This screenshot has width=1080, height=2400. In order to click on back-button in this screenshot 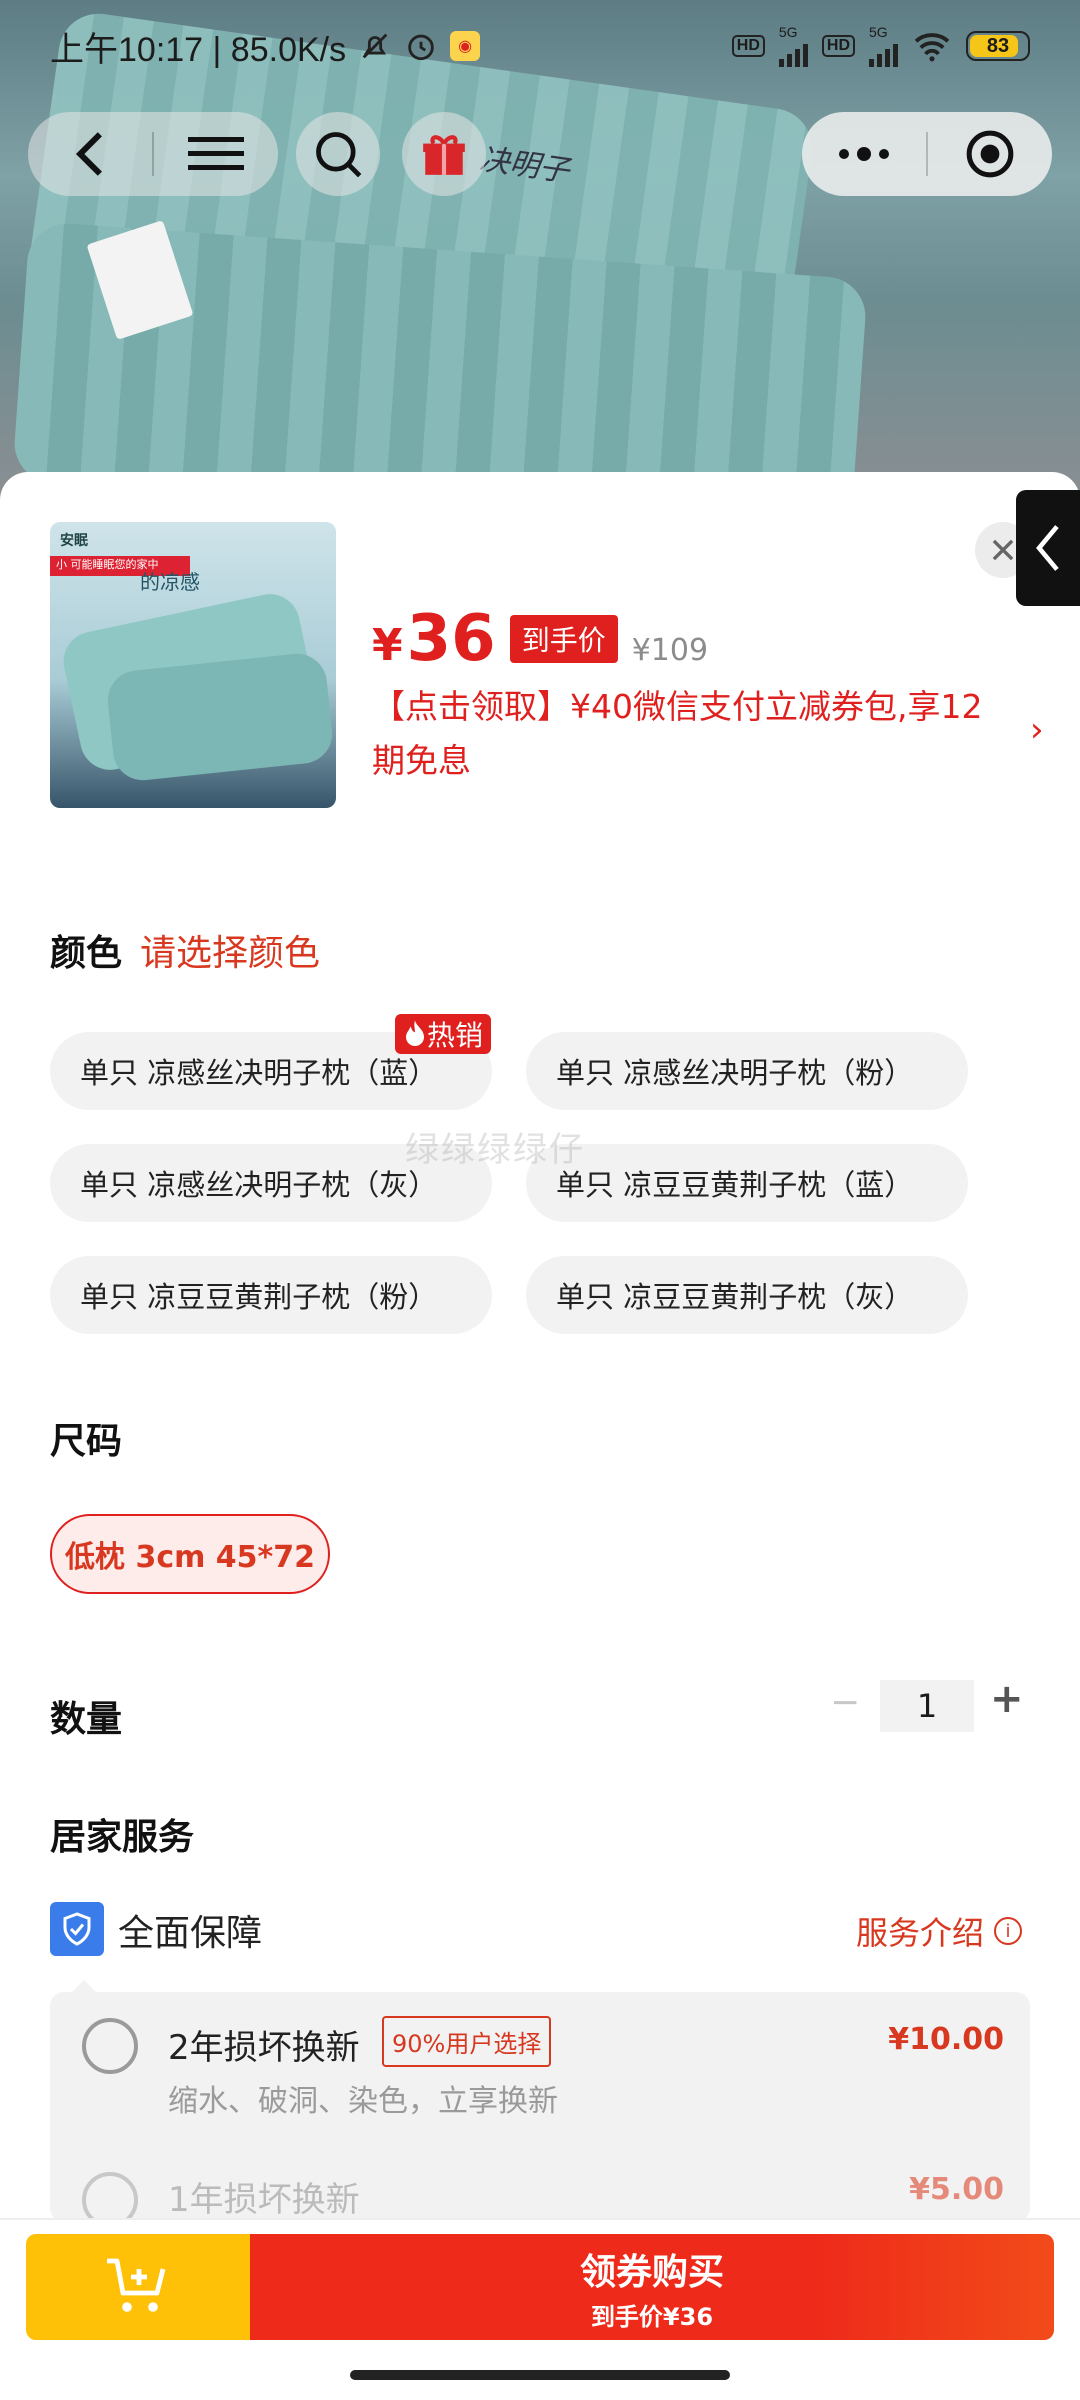, I will do `click(90, 154)`.